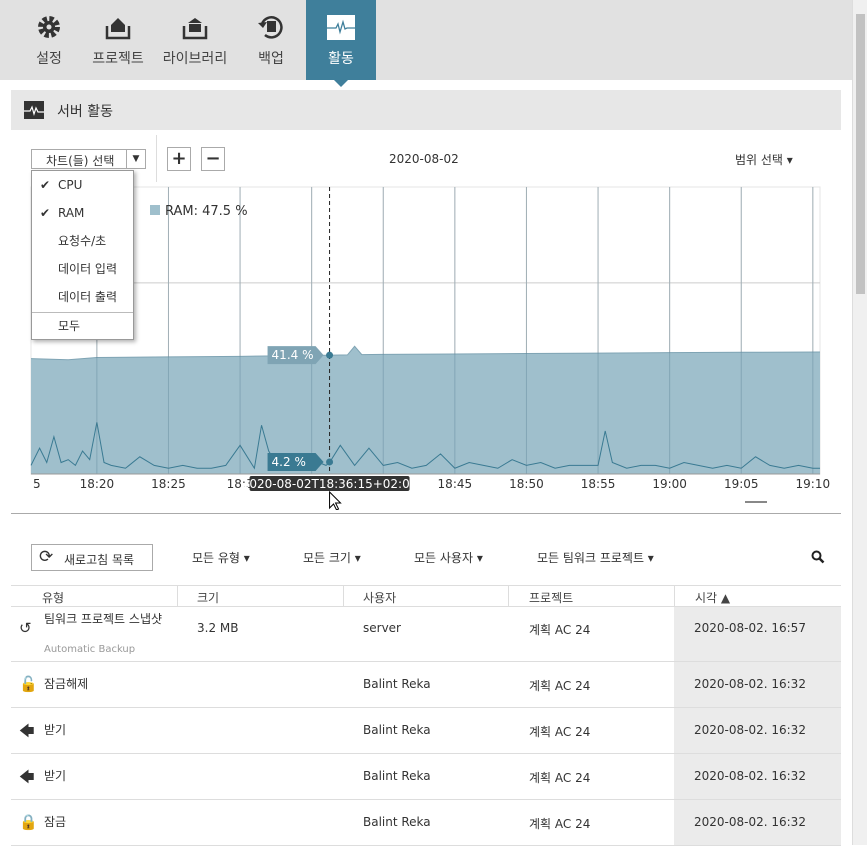 Image resolution: width=867 pixels, height=846 pixels. I want to click on filter-user: 모든 사용자 ▾, so click(448, 557).